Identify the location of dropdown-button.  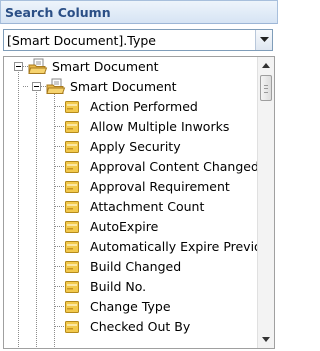
(263, 40).